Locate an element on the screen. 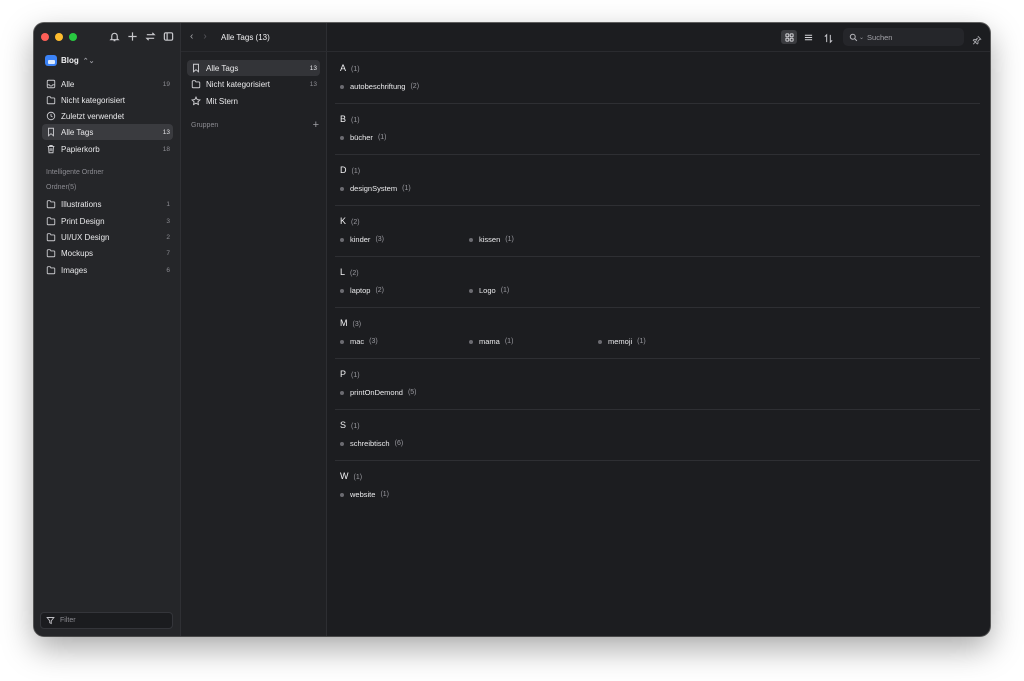  library-switcher: Blog ⌃⌄ is located at coordinates (70, 60).